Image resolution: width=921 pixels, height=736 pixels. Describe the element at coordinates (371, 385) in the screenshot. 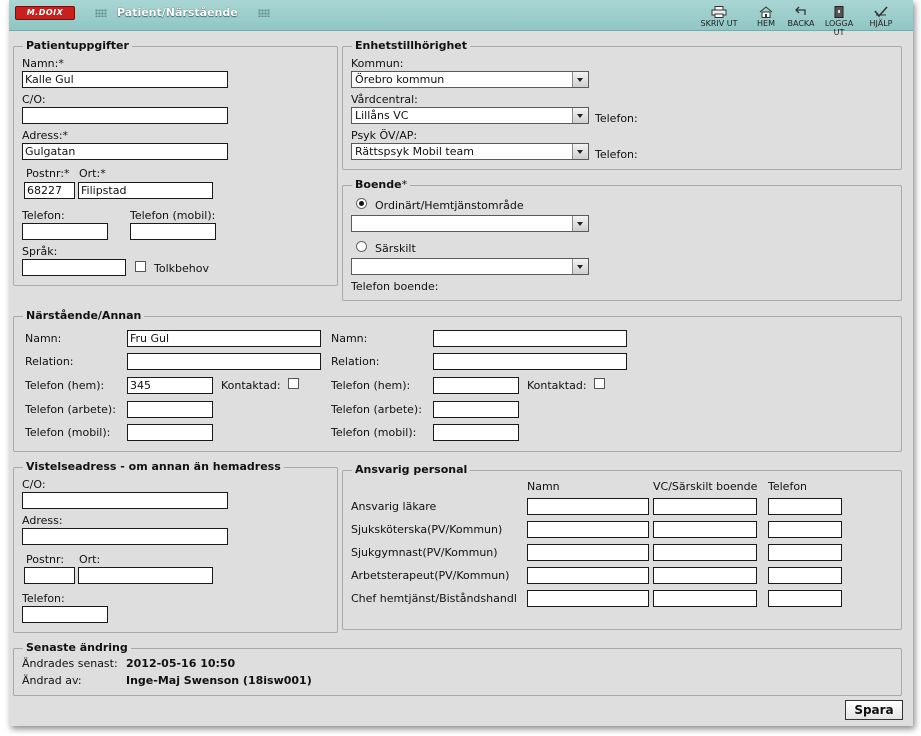

I see `relative2-home-phone-label: Telefon (hem):` at that location.